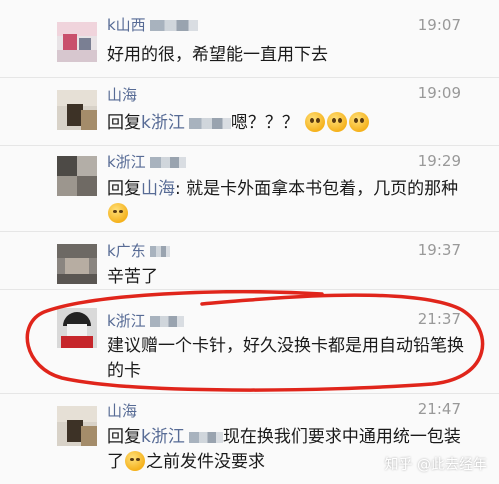 The image size is (499, 484). What do you see at coordinates (217, 55) in the screenshot?
I see `comment-text: 好用的很，希望能一直用下去` at bounding box center [217, 55].